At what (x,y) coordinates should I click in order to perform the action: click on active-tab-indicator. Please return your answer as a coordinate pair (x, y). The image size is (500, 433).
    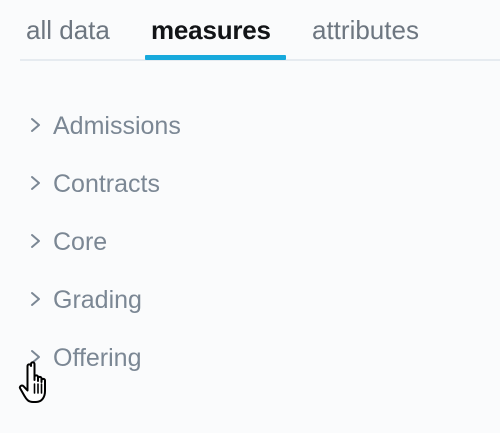
    Looking at the image, I should click on (215, 57).